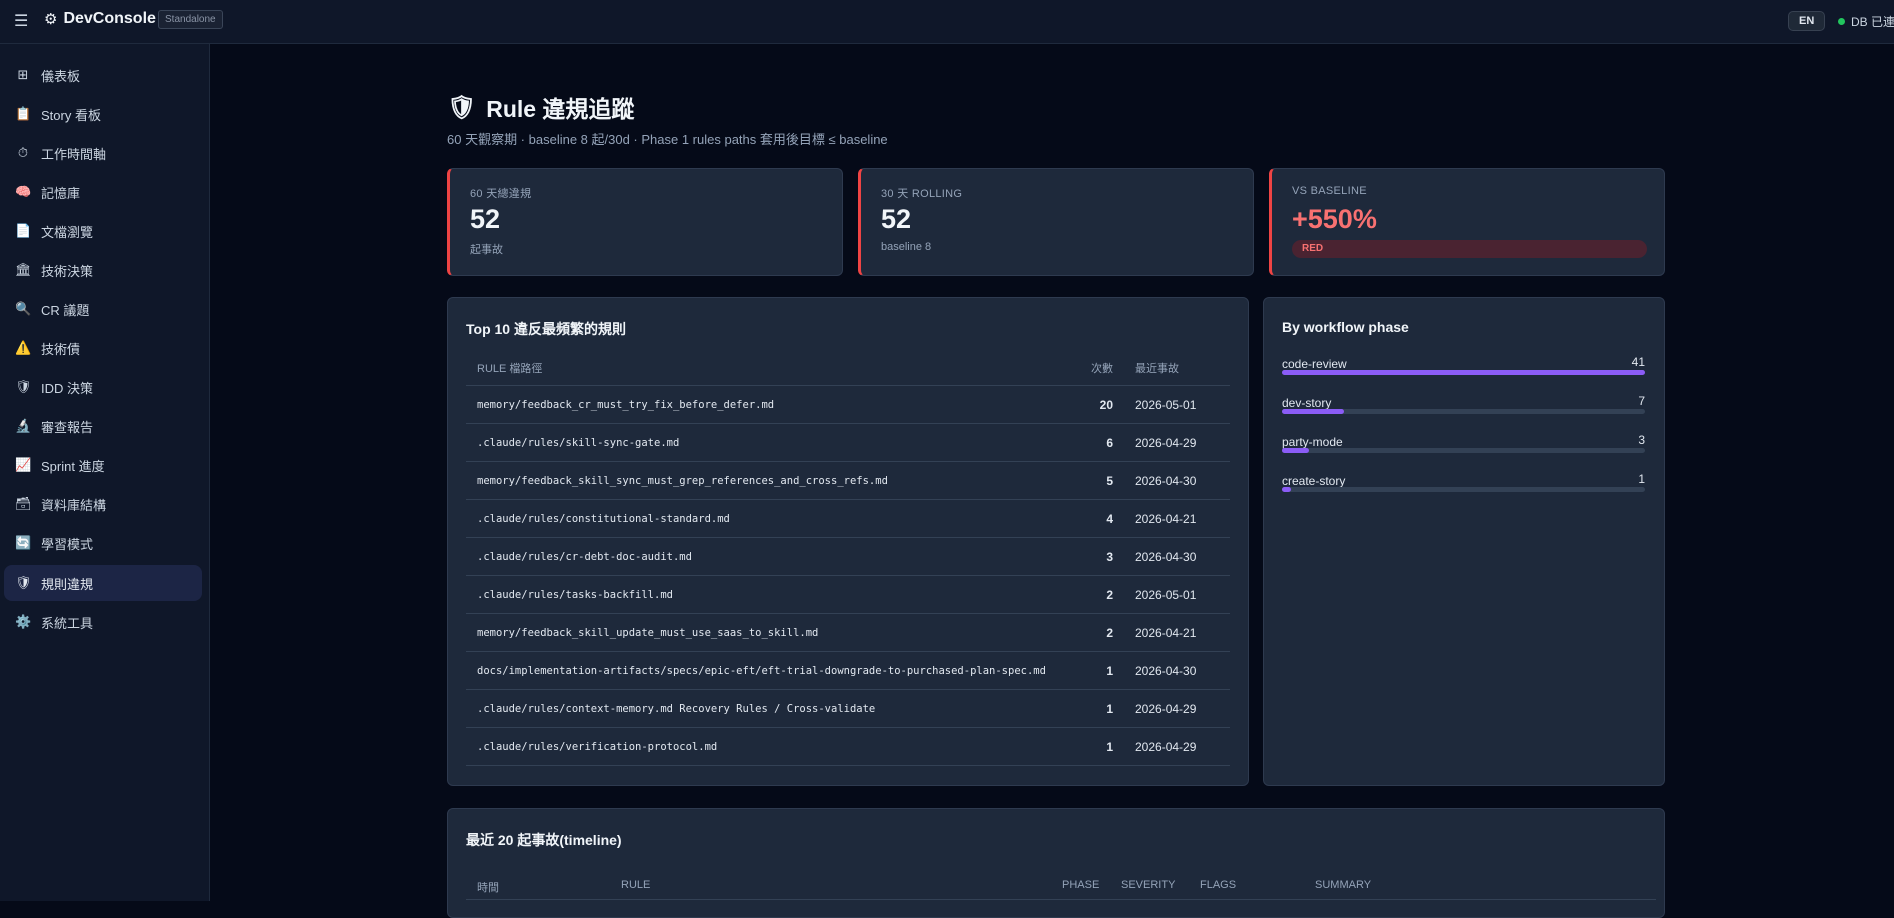  Describe the element at coordinates (1098, 708) in the screenshot. I see `violation-count: 1` at that location.